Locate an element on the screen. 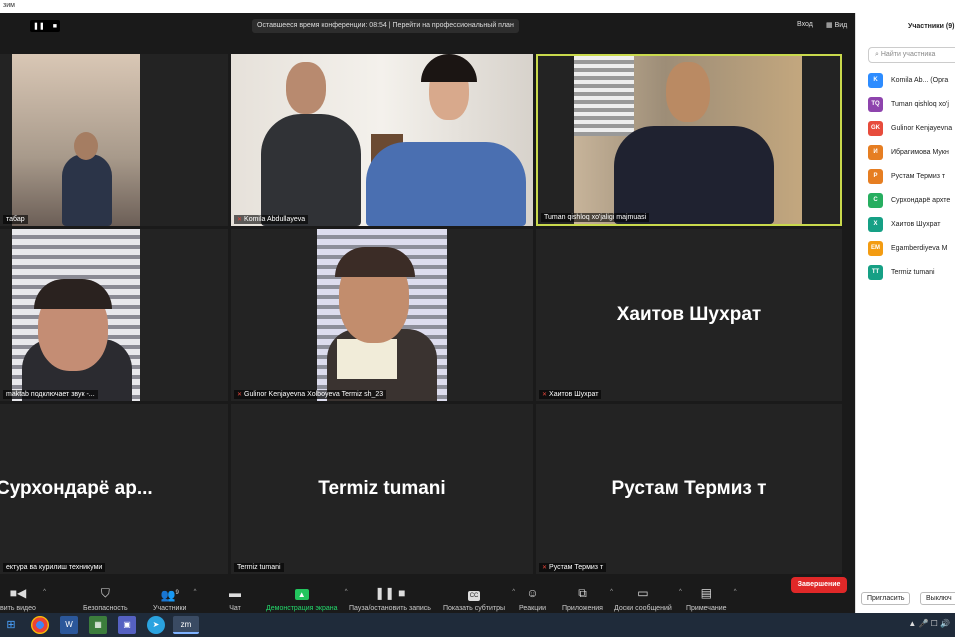  tile-name-label: ектура ва курилиш техникуми is located at coordinates (54, 567).